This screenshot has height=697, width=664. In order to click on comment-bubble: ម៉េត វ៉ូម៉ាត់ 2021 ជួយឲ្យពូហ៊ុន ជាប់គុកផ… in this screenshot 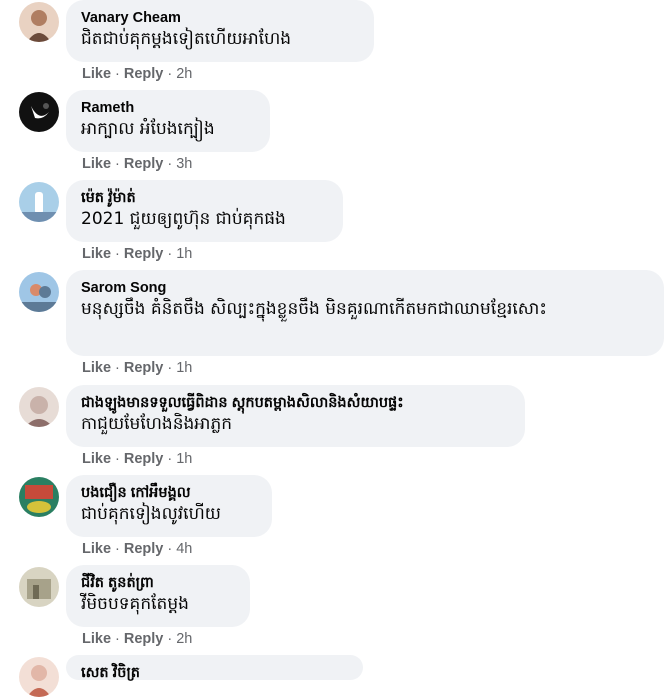, I will do `click(204, 211)`.